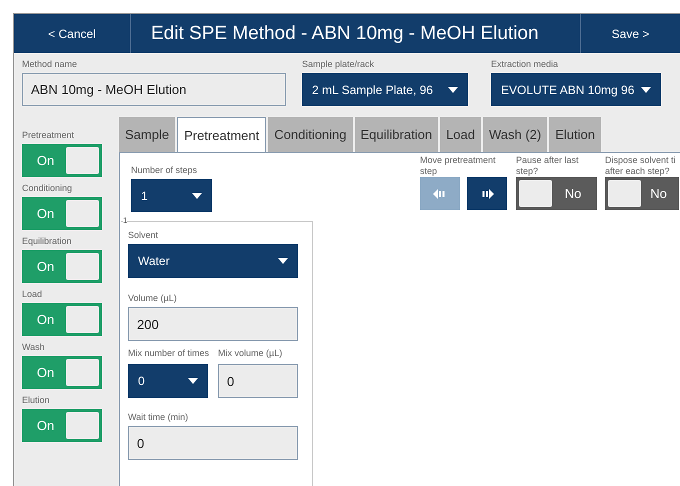  What do you see at coordinates (48, 188) in the screenshot?
I see `field-label: Conditioning` at bounding box center [48, 188].